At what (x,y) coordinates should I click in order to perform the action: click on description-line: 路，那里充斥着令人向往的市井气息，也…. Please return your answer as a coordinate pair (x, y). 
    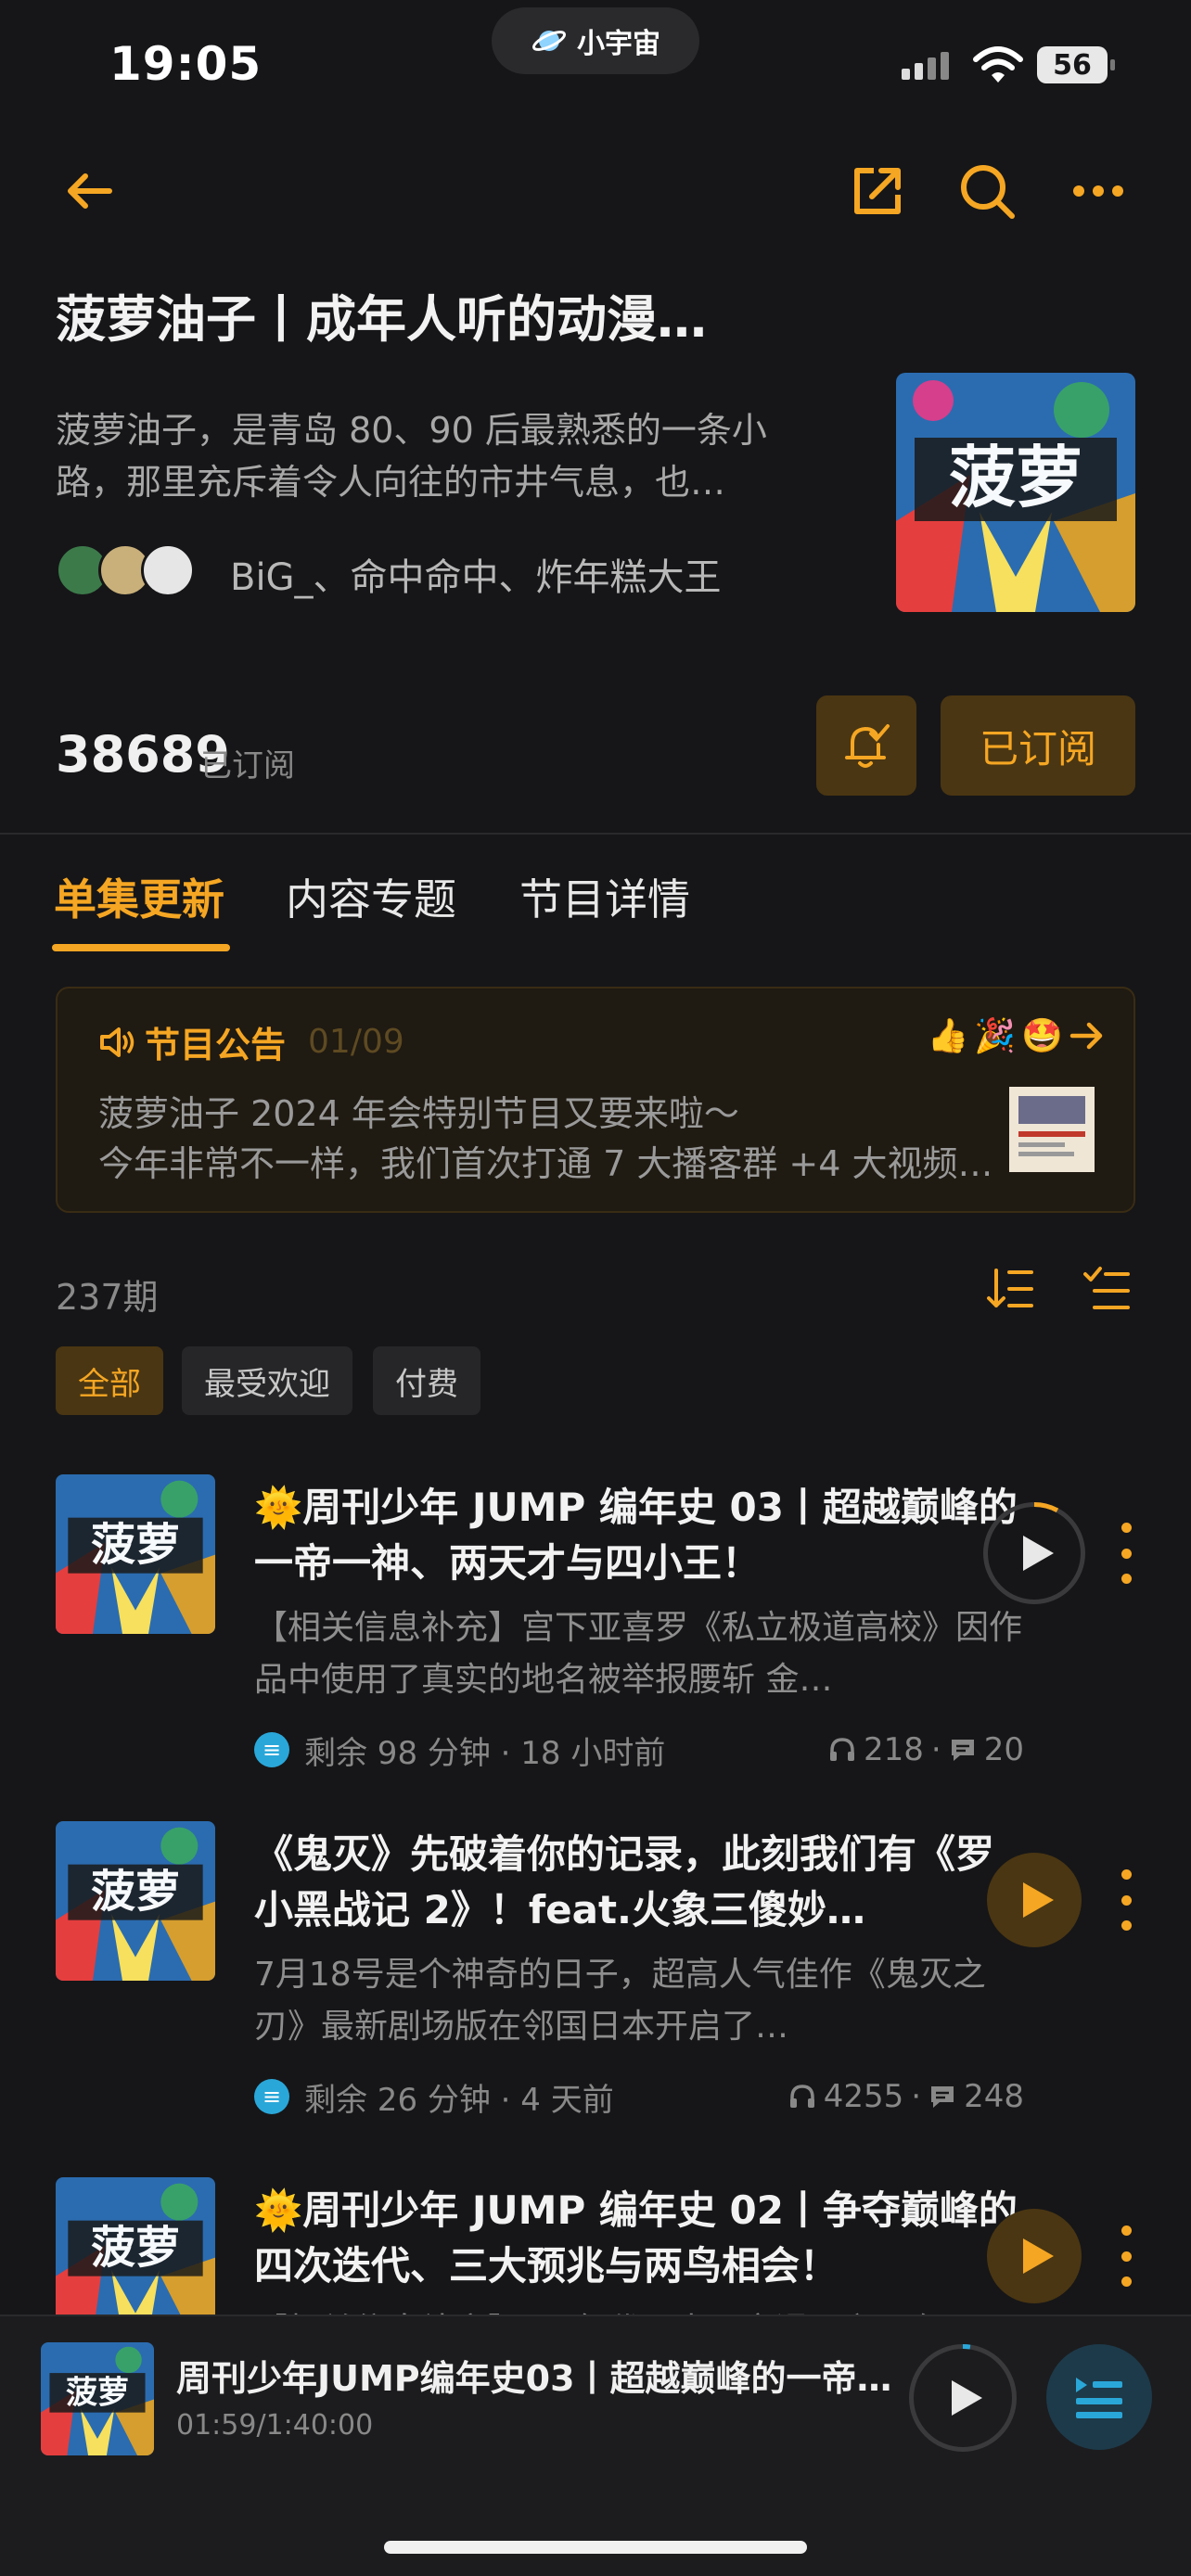
    Looking at the image, I should click on (391, 482).